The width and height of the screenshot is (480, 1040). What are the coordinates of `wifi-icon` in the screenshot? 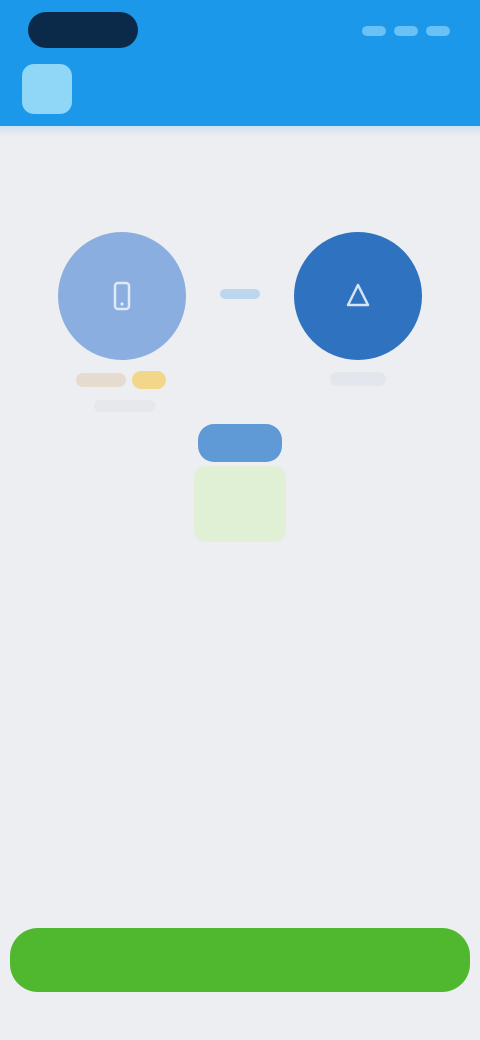 It's located at (406, 31).